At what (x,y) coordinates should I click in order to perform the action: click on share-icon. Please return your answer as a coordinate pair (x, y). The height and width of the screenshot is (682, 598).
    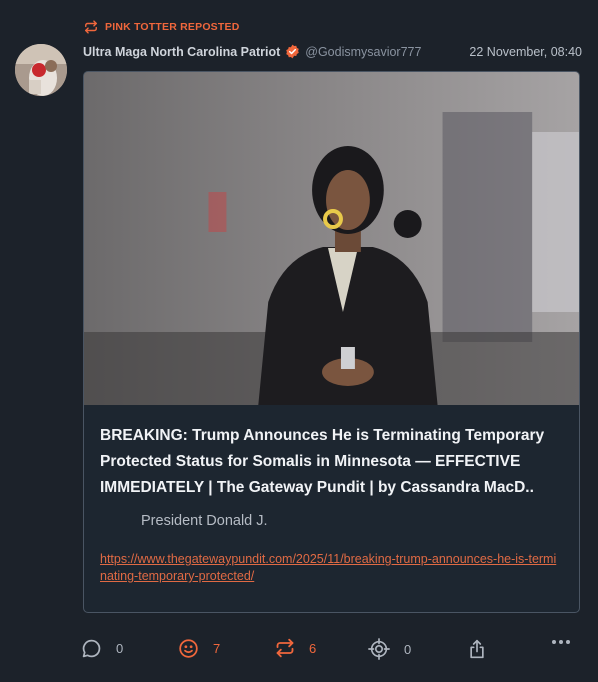
    Looking at the image, I should click on (477, 649).